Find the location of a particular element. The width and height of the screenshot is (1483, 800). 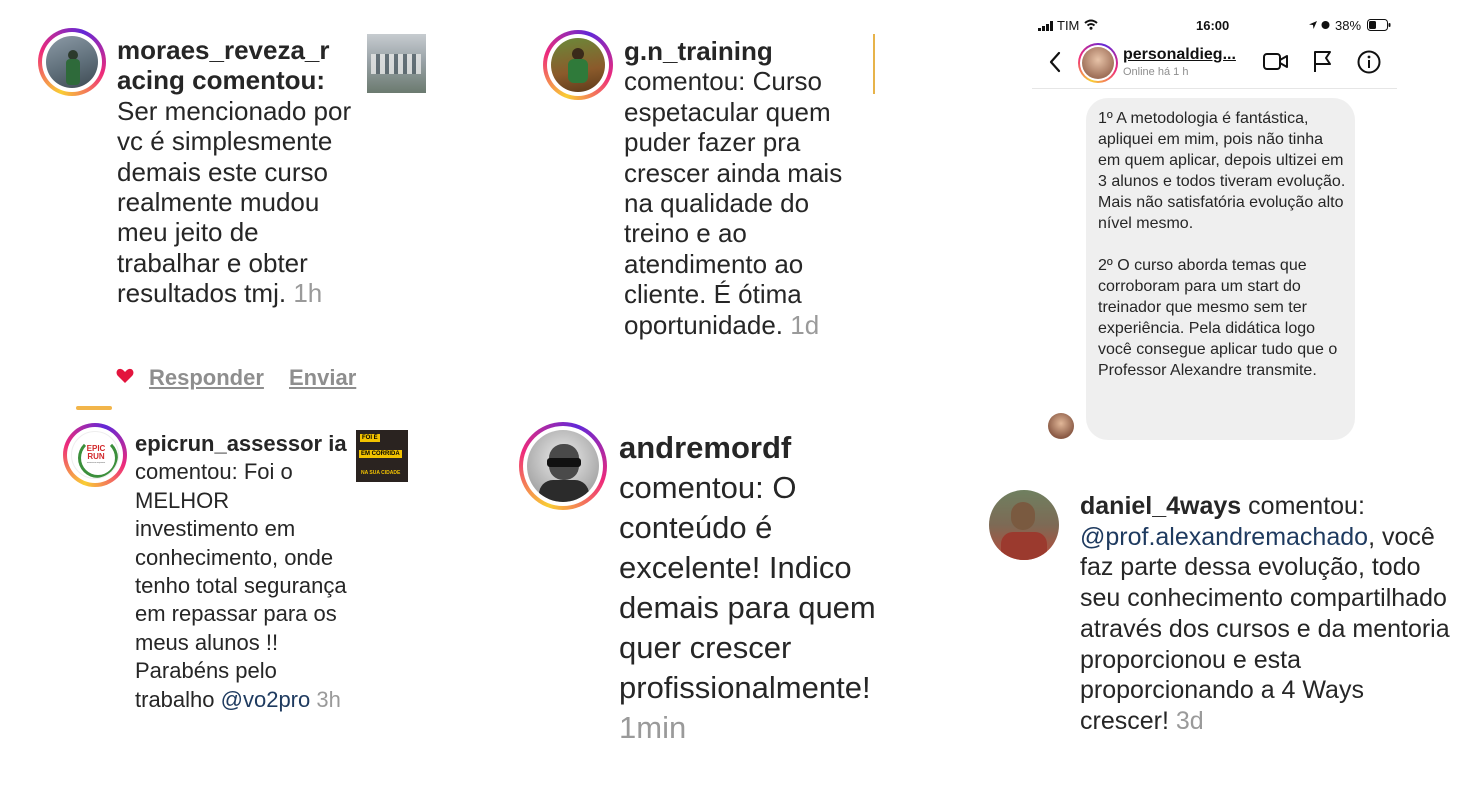

back-chevron-icon is located at coordinates (1055, 62).